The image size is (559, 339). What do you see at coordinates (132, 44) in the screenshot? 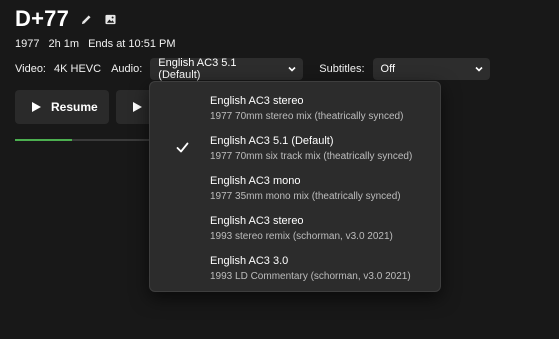
I see `end-time: Ends at 10:51 PM` at bounding box center [132, 44].